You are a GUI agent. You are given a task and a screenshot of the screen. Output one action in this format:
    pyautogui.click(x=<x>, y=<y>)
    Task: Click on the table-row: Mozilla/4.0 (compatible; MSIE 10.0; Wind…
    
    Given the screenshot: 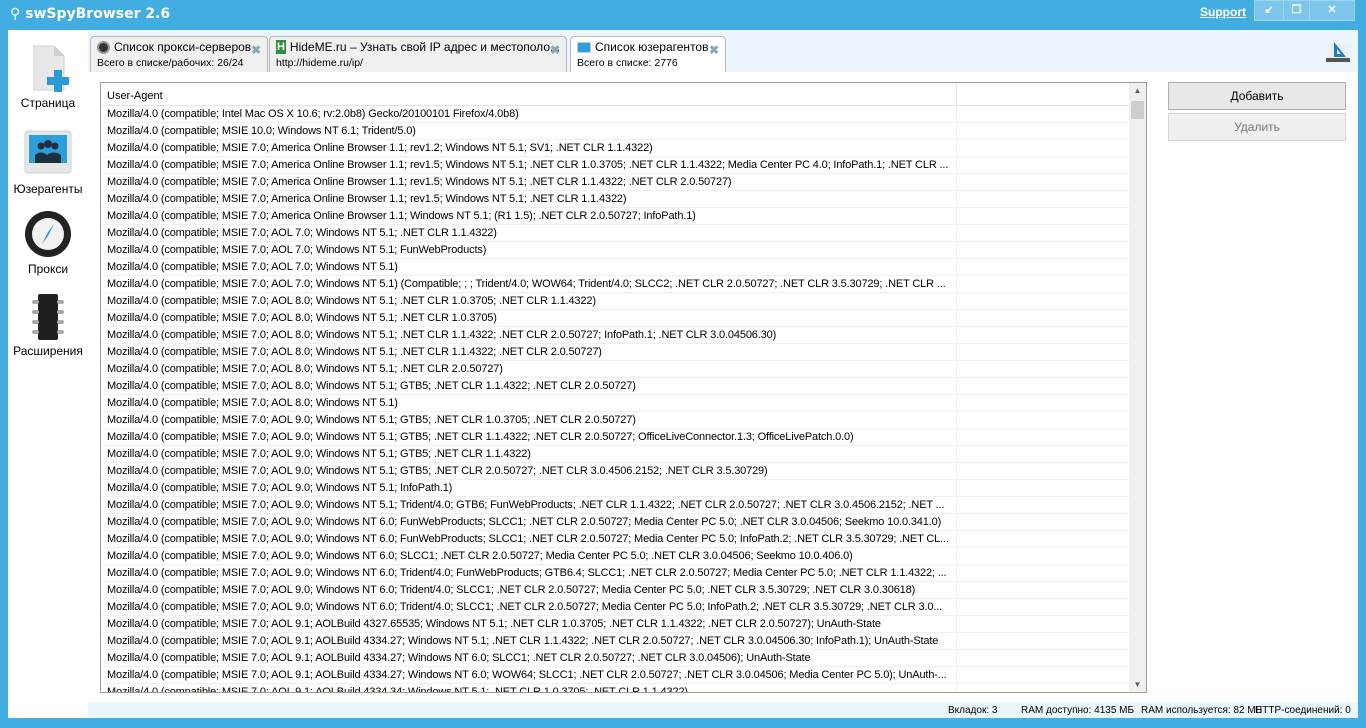 What is the action you would take?
    pyautogui.click(x=623, y=131)
    